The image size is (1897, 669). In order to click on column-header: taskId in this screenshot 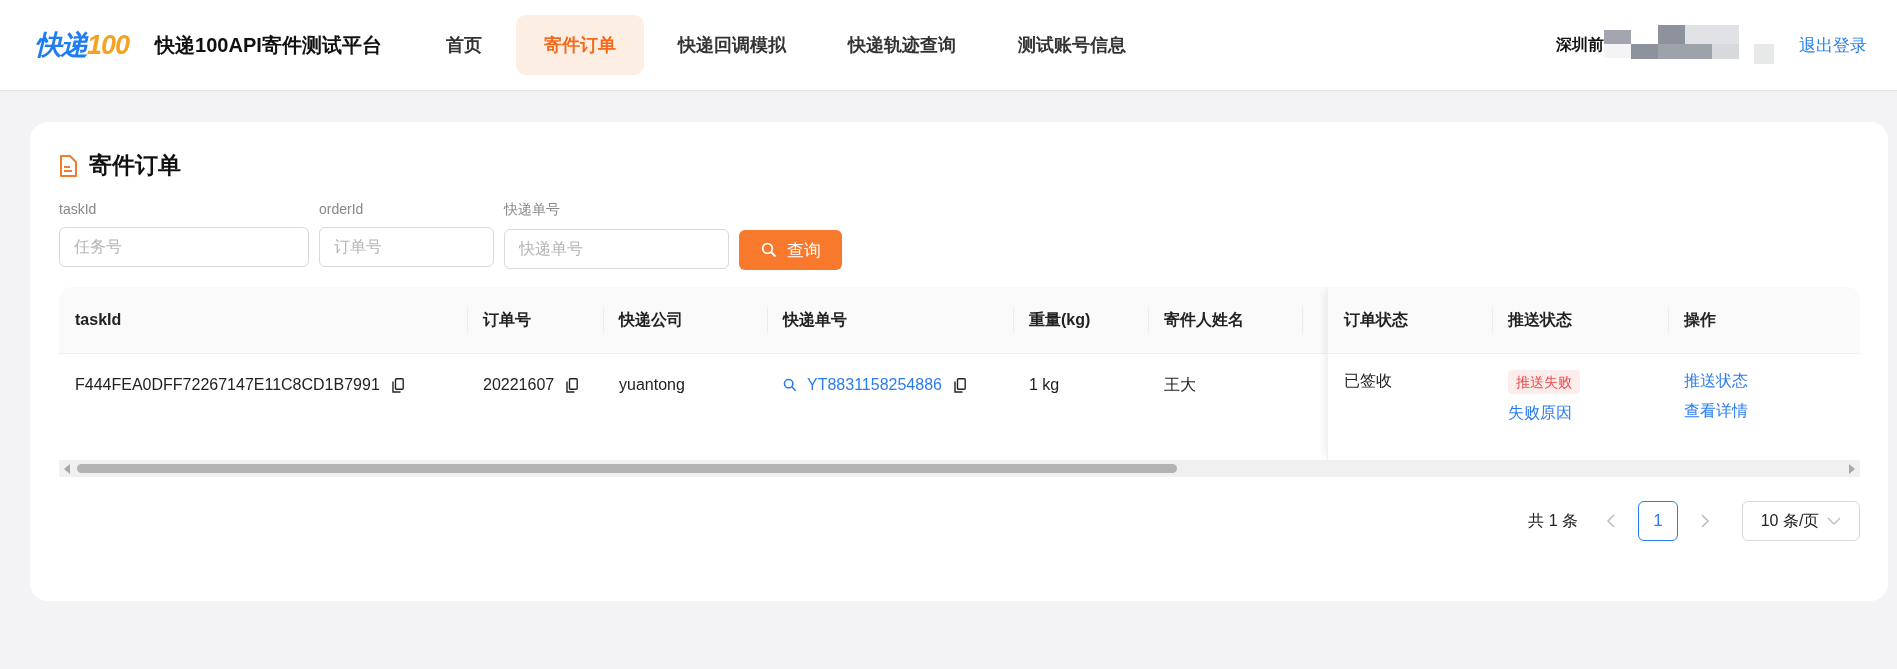, I will do `click(98, 320)`.